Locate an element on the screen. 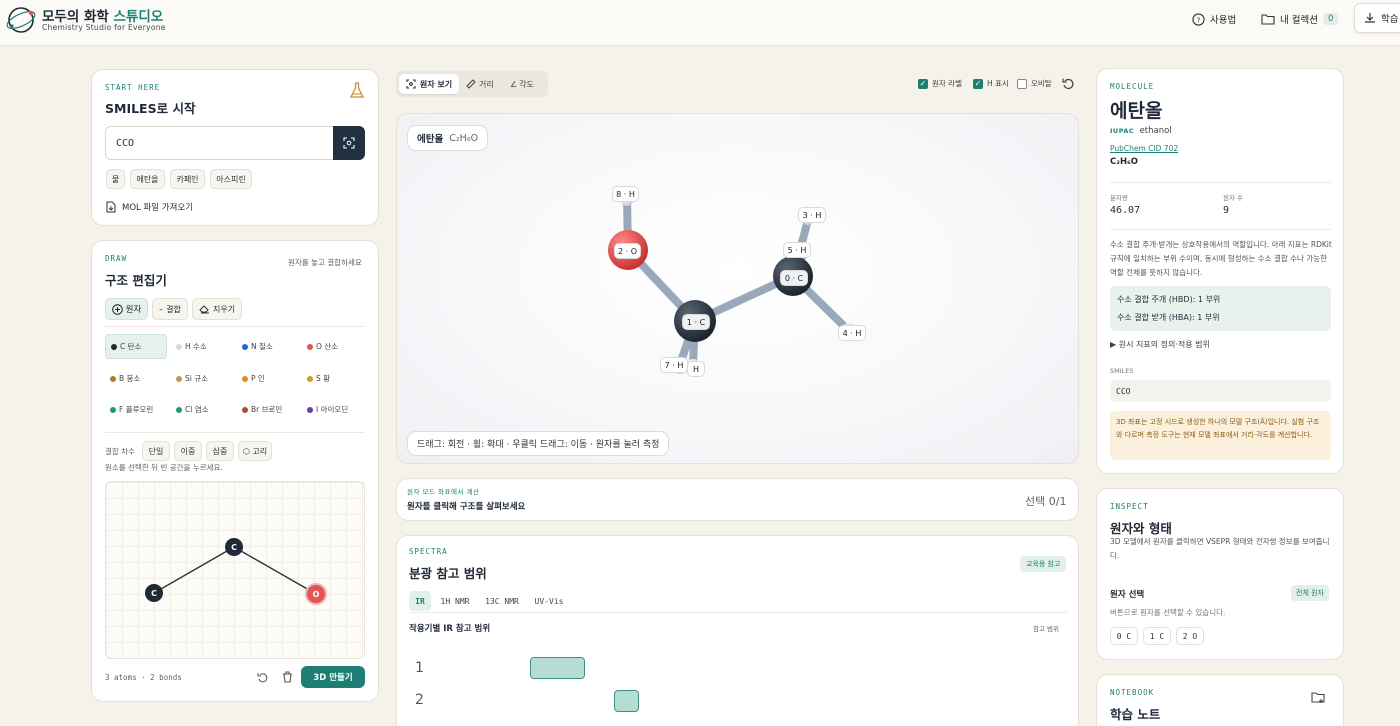 This screenshot has height=726, width=1400. element-button: O 산소 is located at coordinates (333, 346).